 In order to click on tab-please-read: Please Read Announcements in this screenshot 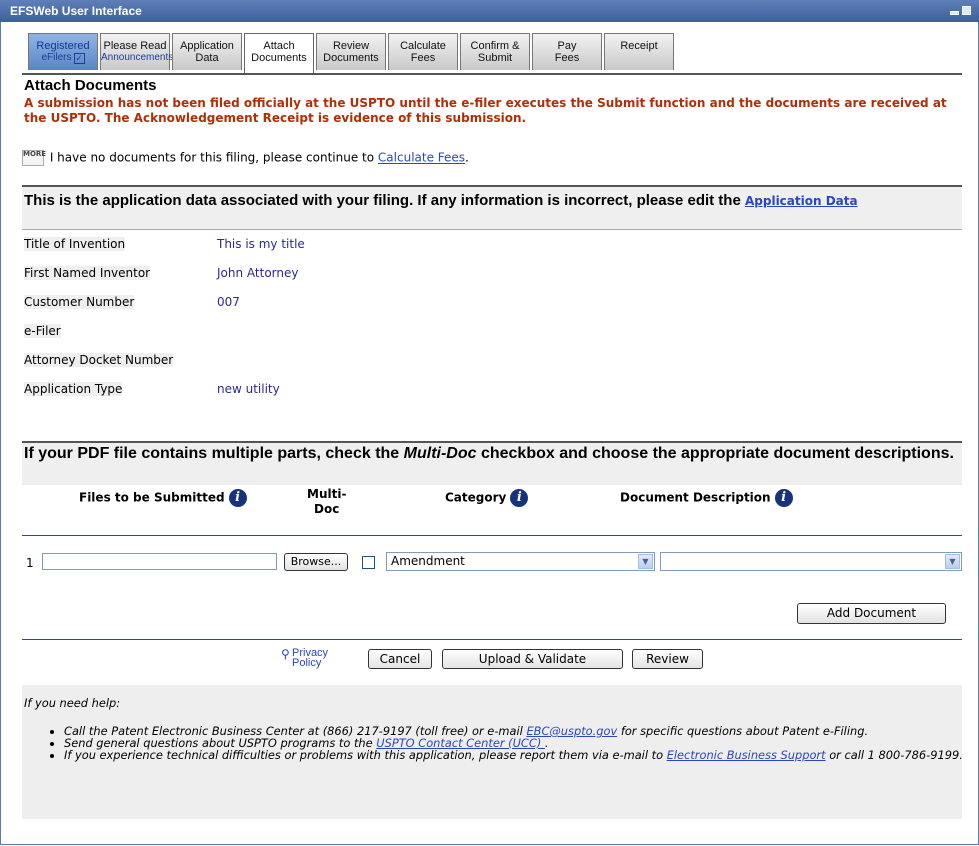, I will do `click(136, 51)`.